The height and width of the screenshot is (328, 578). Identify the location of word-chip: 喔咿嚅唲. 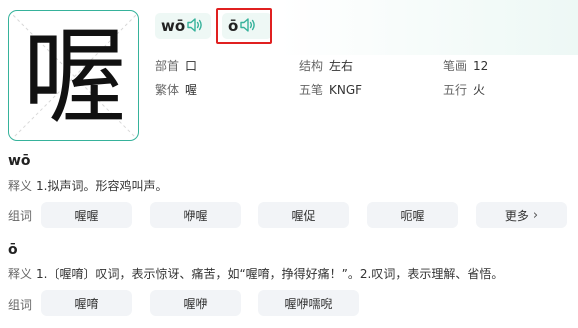
(308, 303).